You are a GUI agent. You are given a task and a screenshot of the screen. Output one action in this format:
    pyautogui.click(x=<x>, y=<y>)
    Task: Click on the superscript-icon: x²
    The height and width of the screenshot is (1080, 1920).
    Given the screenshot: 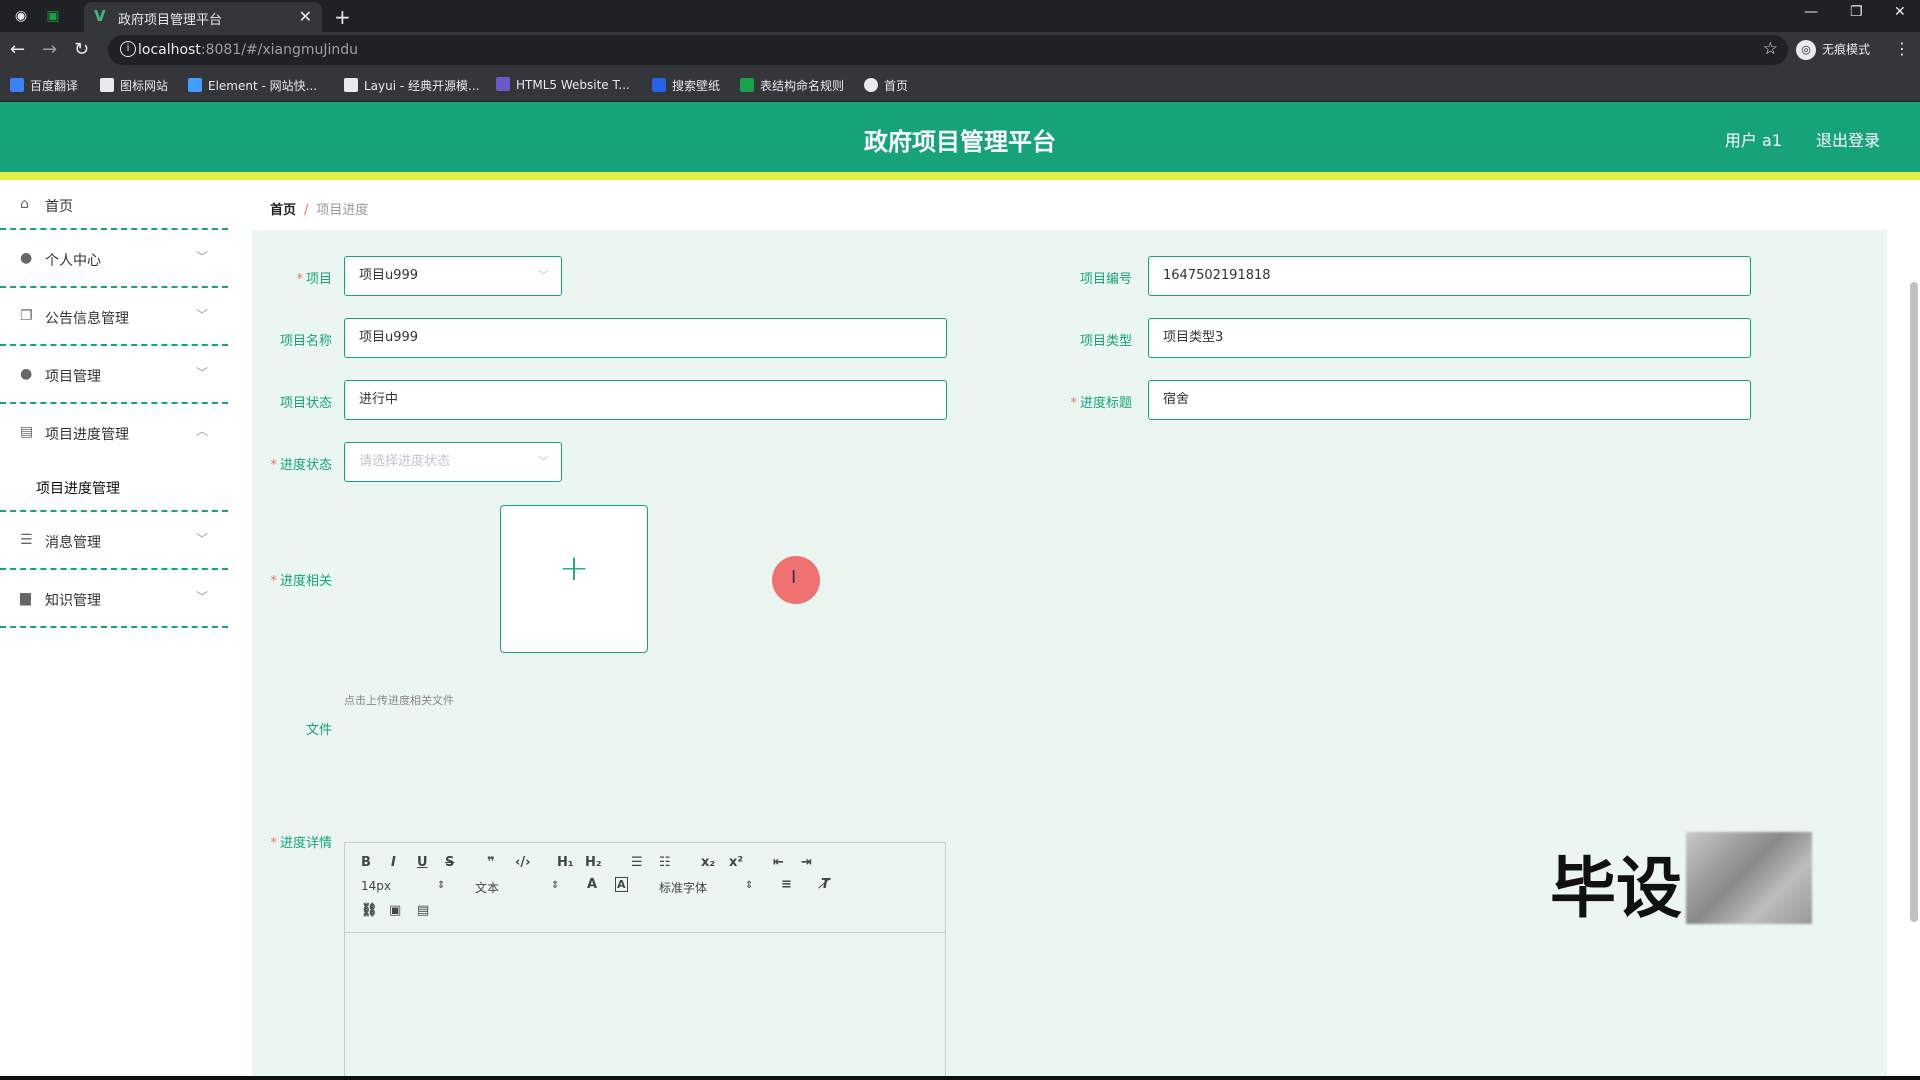 What is the action you would take?
    pyautogui.click(x=736, y=862)
    